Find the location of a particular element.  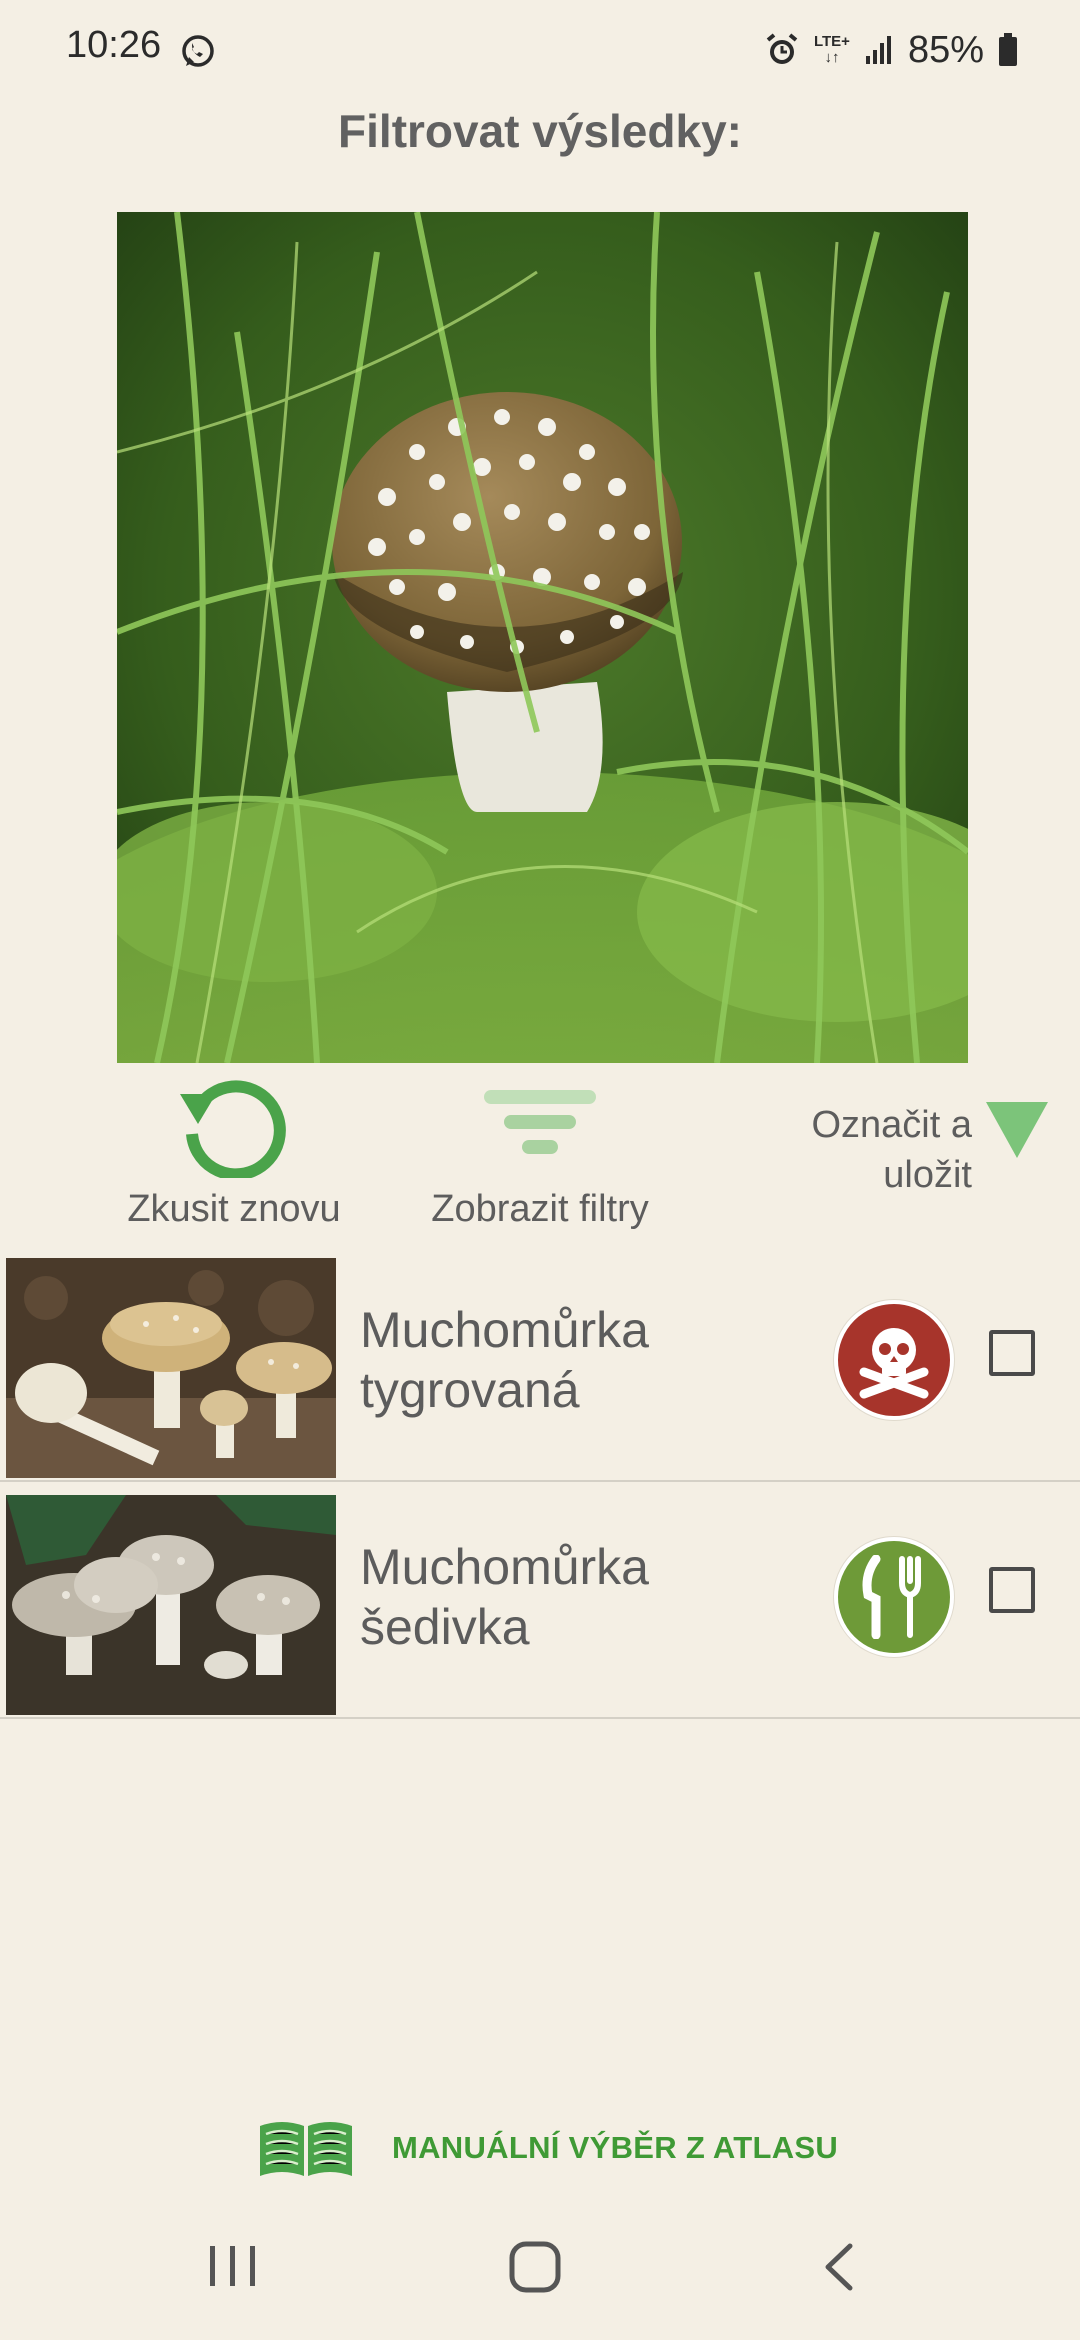

open-book-icon is located at coordinates (306, 2149).